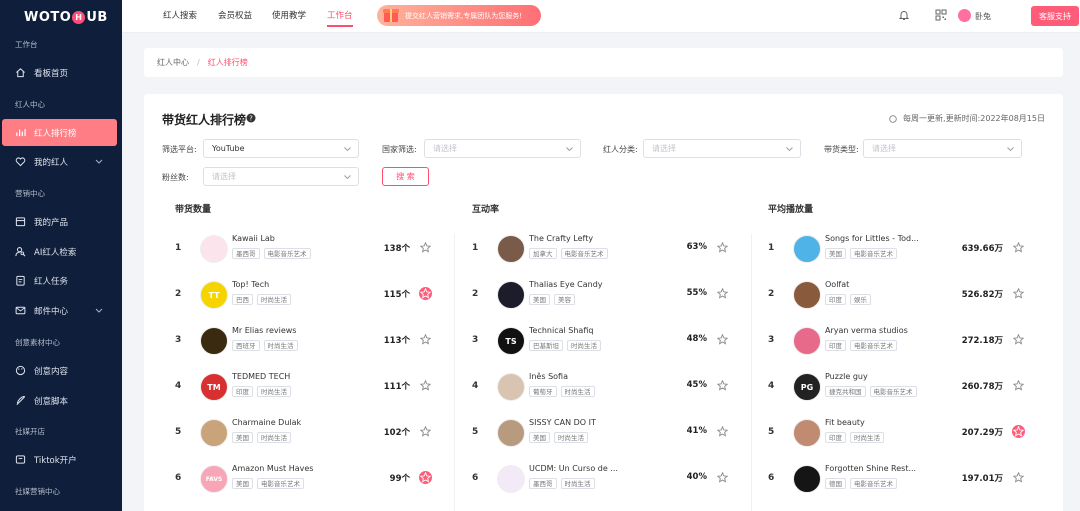 The height and width of the screenshot is (511, 1080). I want to click on influencer-name: Top! Tech, so click(292, 284).